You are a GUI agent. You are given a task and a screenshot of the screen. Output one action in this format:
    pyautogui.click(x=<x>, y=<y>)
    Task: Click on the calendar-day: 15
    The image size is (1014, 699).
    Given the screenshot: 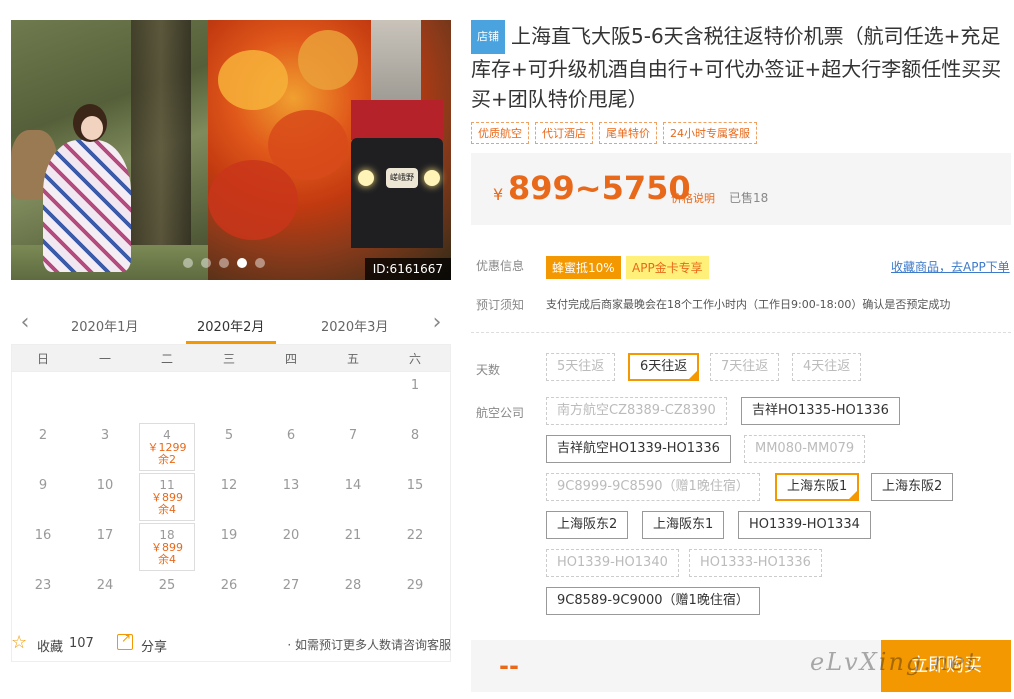 What is the action you would take?
    pyautogui.click(x=415, y=485)
    